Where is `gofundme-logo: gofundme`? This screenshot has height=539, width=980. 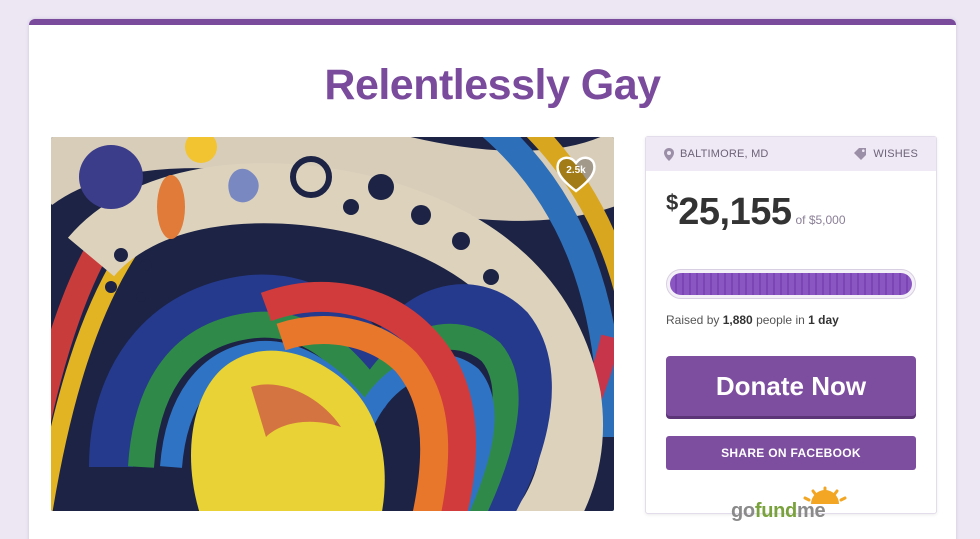 gofundme-logo: gofundme is located at coordinates (791, 506).